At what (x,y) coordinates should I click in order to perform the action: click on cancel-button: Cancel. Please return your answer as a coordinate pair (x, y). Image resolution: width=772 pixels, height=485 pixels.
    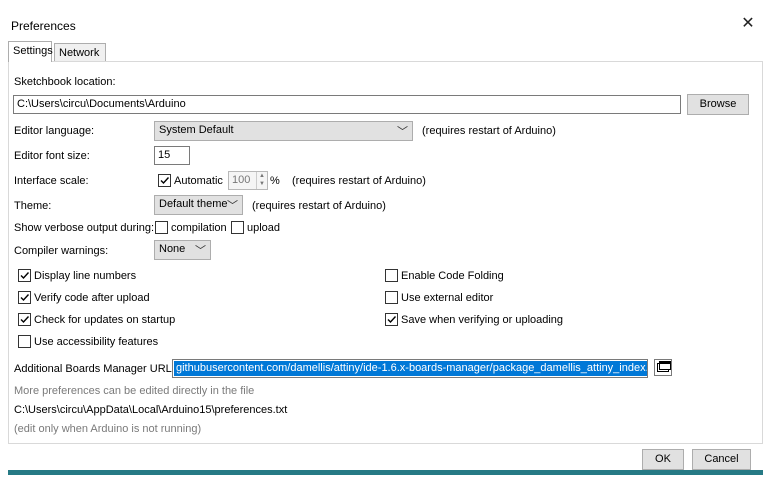
    Looking at the image, I should click on (721, 459).